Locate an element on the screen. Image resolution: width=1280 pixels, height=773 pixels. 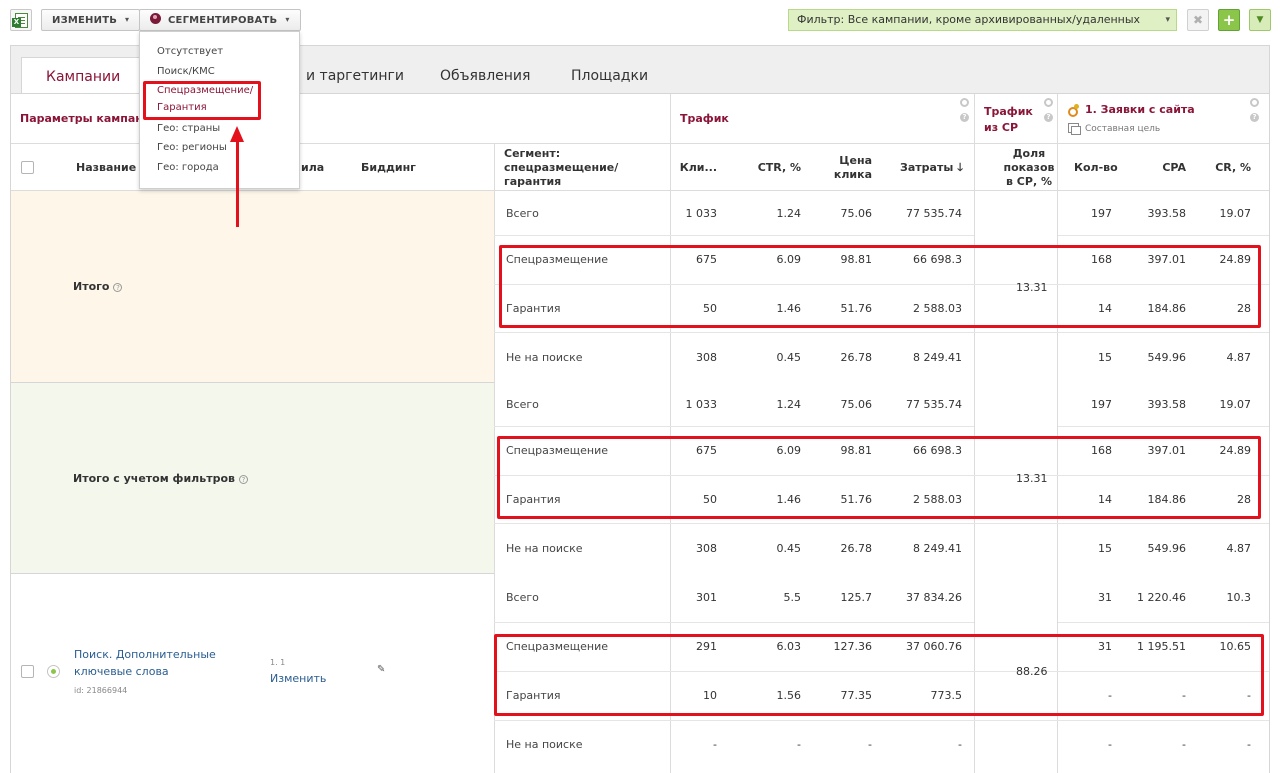
ctr-cell: 1.24 is located at coordinates (789, 404).